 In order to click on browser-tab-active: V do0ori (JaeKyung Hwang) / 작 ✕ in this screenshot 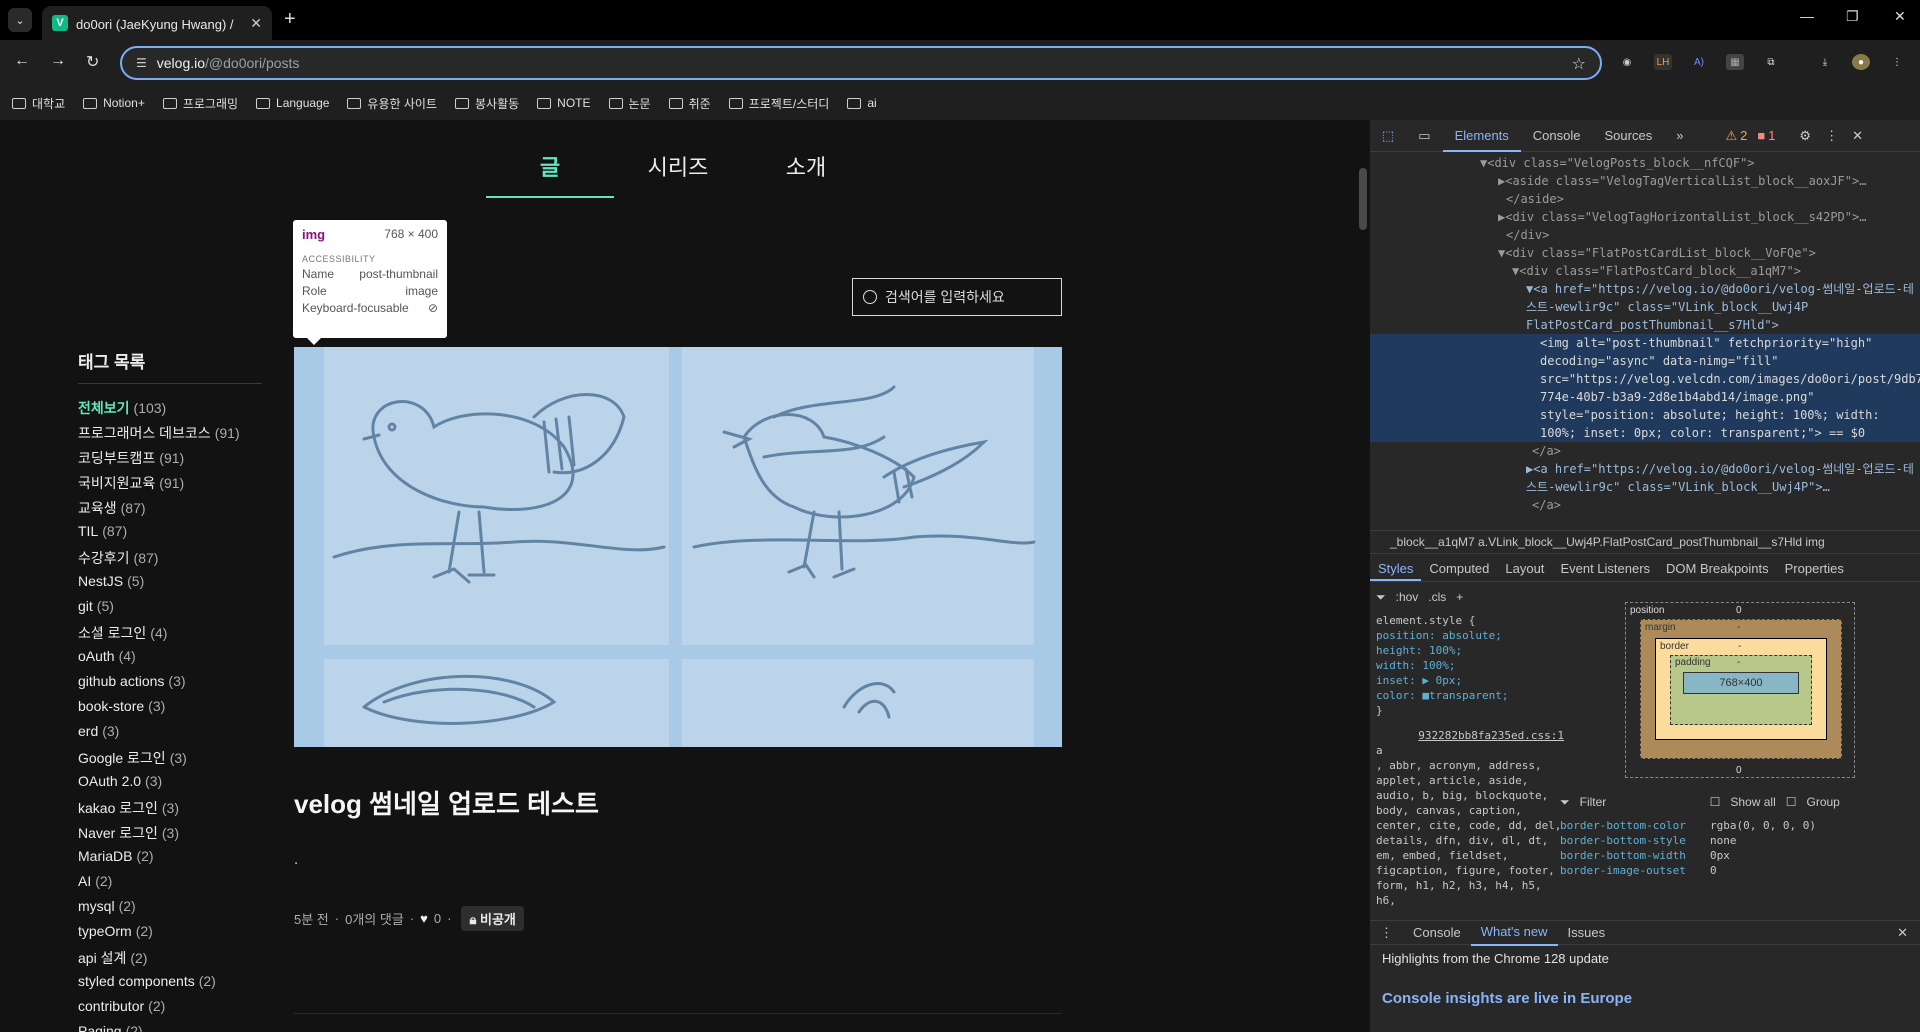, I will do `click(157, 23)`.